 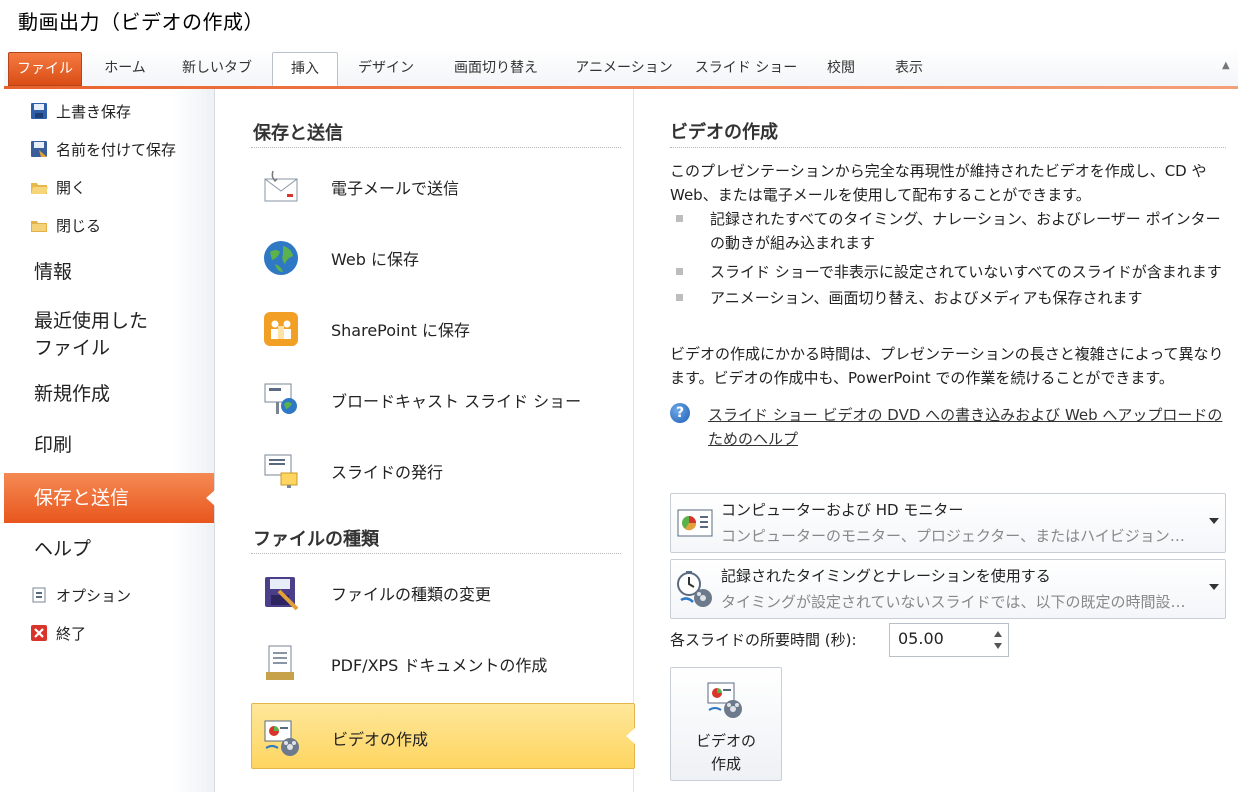 I want to click on page-caption: 動画出力（ビデオの作成）, so click(x=141, y=22).